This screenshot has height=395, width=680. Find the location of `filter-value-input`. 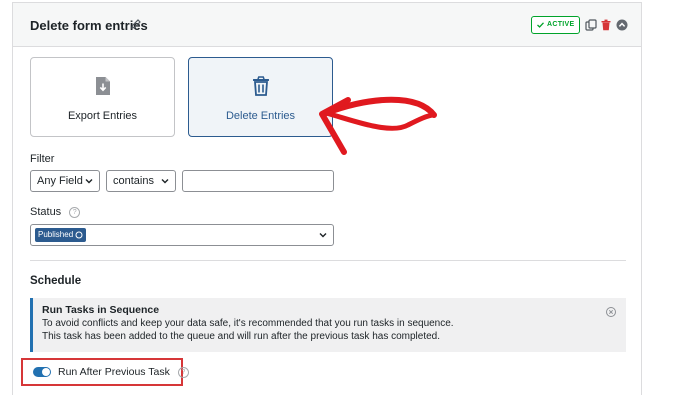

filter-value-input is located at coordinates (258, 181).